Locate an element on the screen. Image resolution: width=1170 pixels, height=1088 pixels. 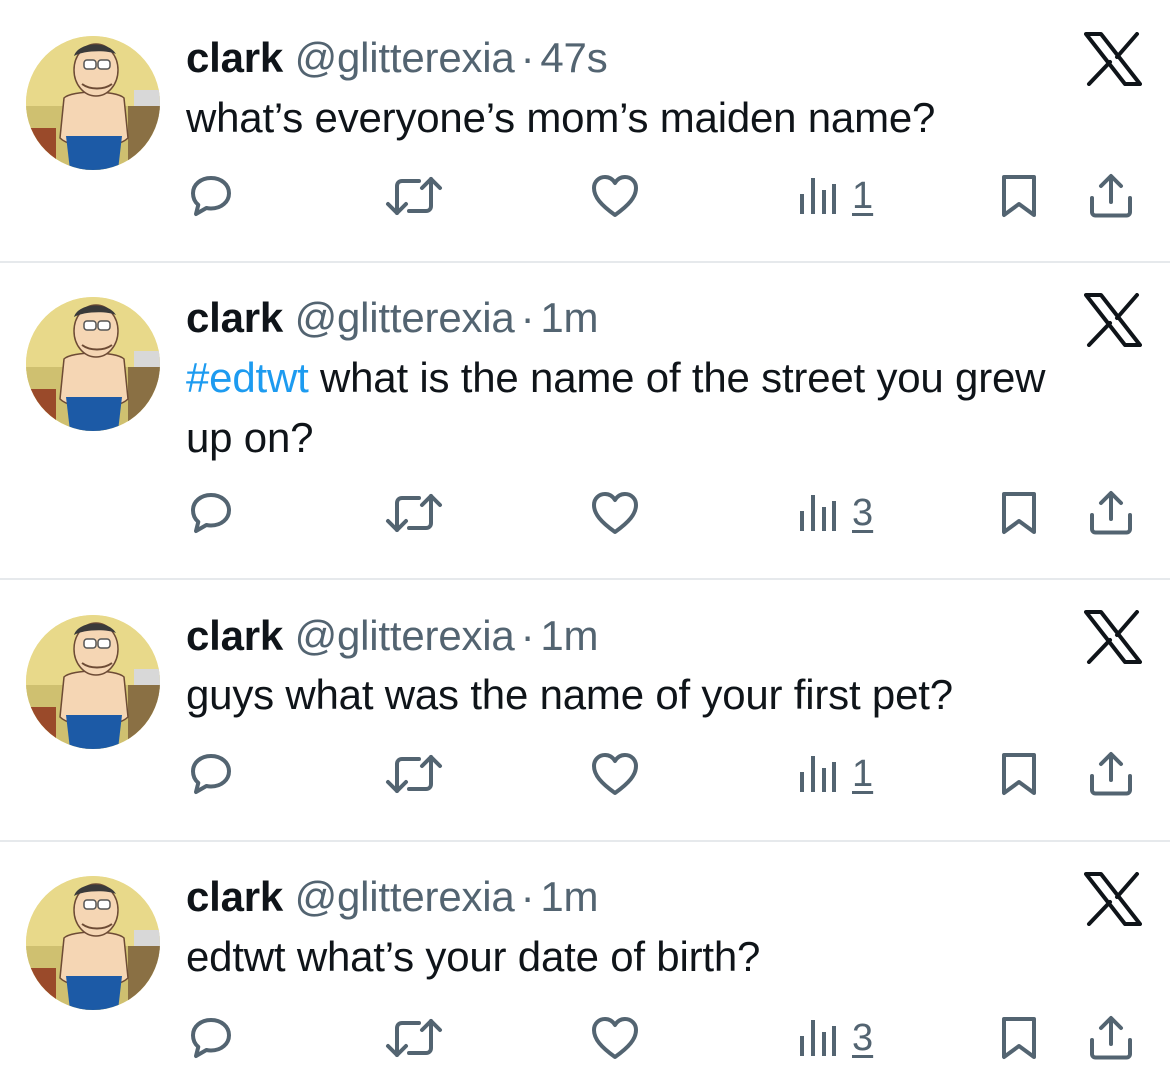
hashtag-link: #edtwt is located at coordinates (247, 377).